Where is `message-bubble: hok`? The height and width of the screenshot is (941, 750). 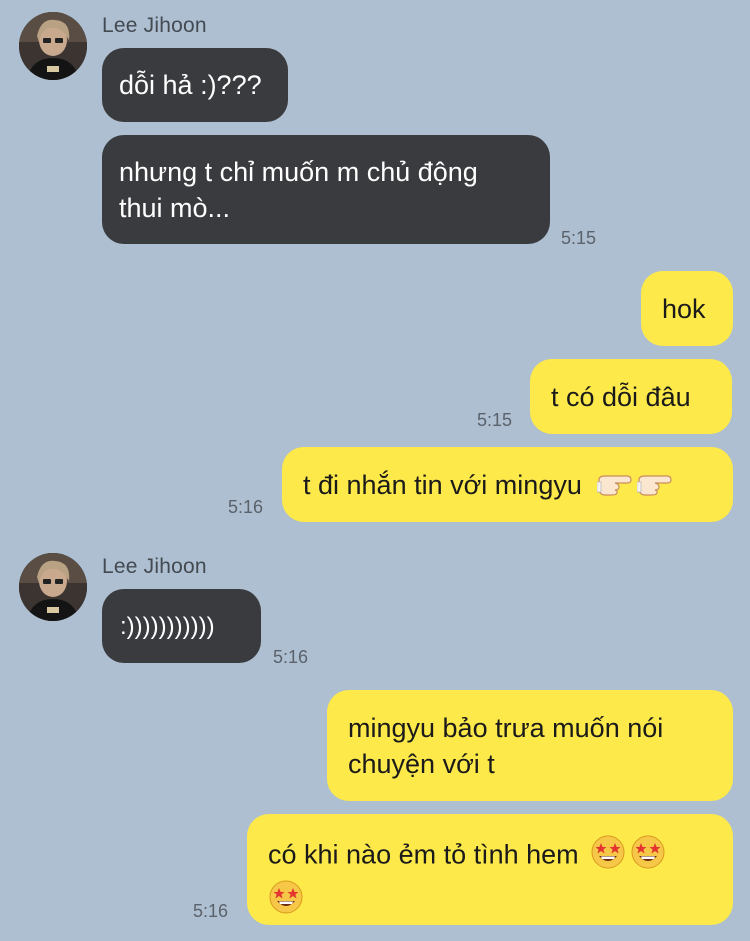 message-bubble: hok is located at coordinates (687, 308).